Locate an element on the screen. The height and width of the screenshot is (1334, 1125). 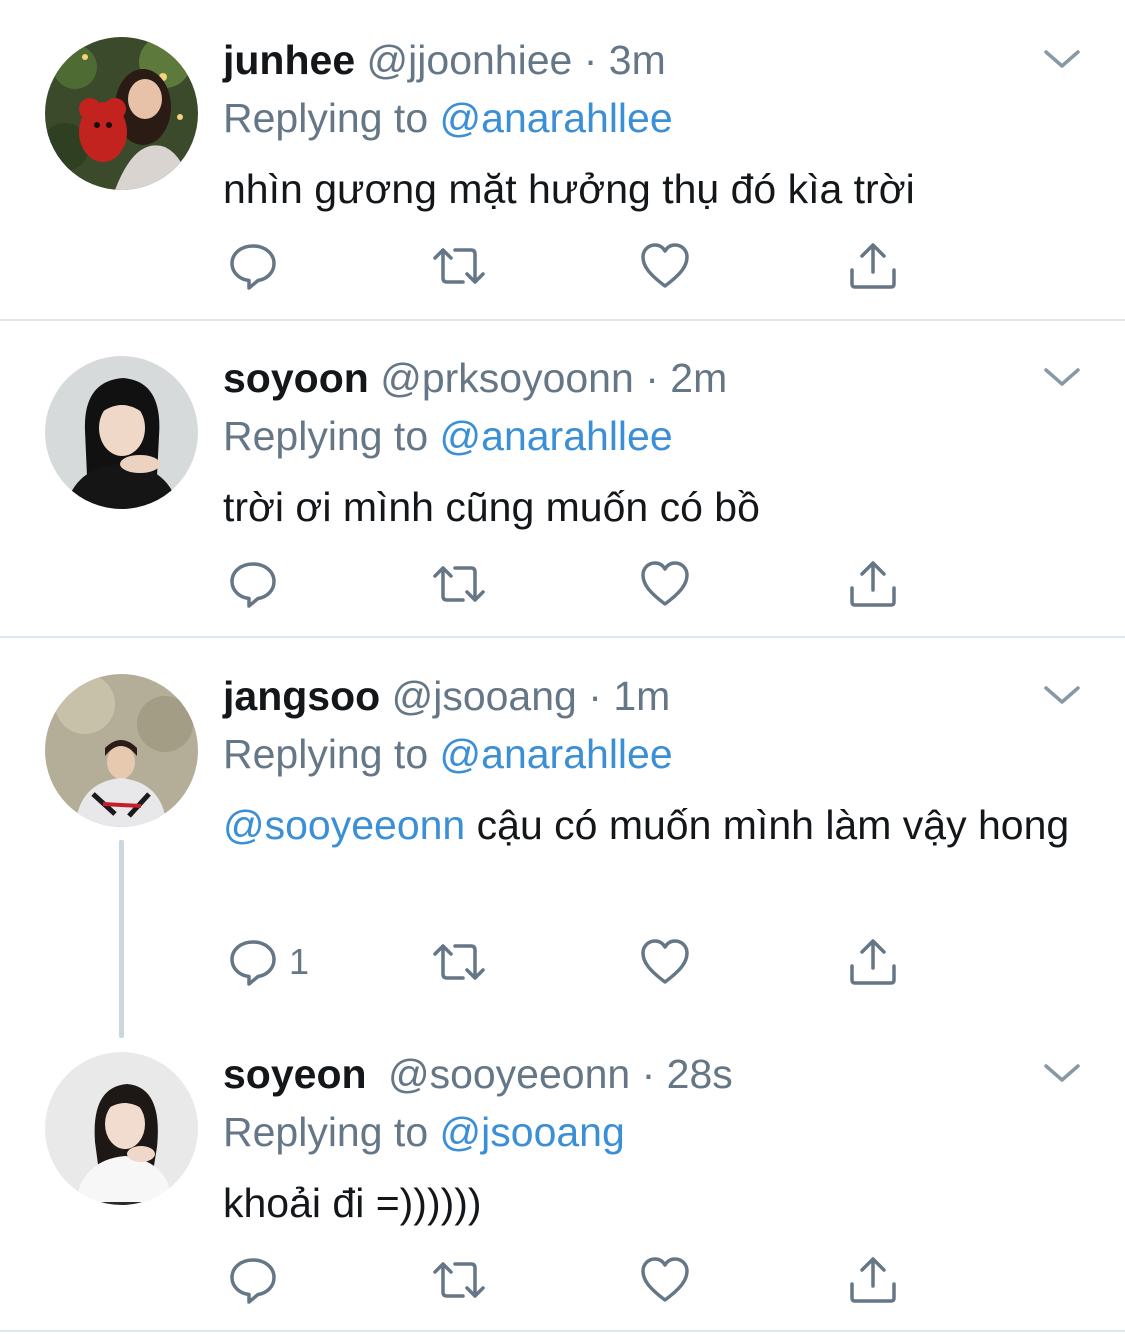
tweet-header: jangsoo @jsooang · 1m is located at coordinates (446, 696).